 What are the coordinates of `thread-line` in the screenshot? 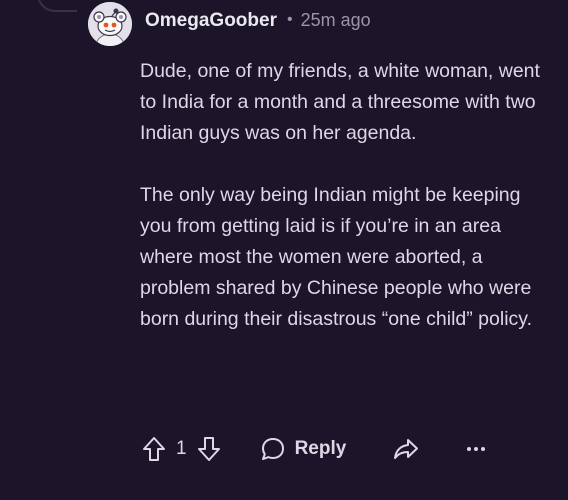 It's located at (57, 6).